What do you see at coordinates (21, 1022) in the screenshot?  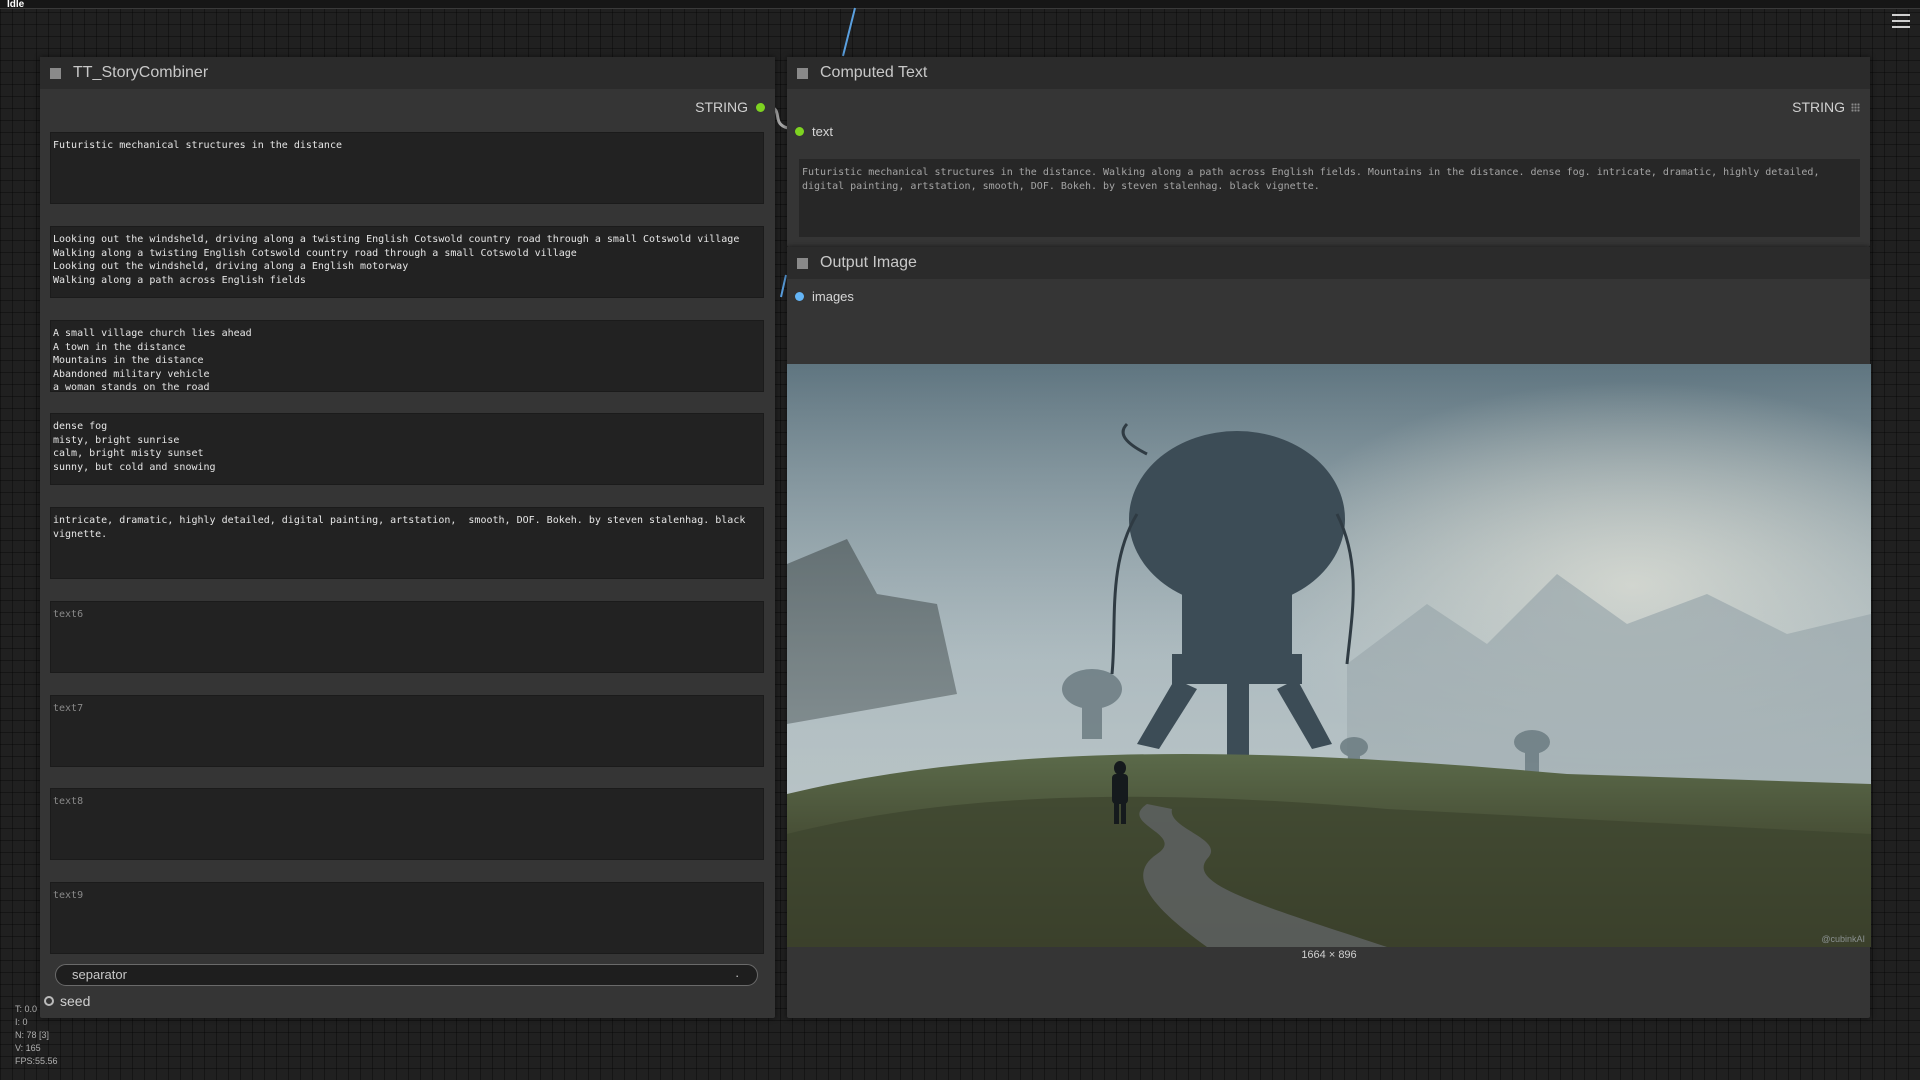 I see `stat-index: I: 0` at bounding box center [21, 1022].